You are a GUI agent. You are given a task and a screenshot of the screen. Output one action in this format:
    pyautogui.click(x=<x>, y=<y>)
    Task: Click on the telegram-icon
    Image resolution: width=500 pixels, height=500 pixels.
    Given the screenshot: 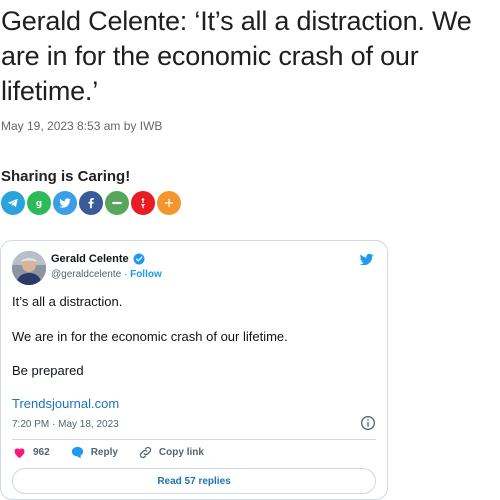 What is the action you would take?
    pyautogui.click(x=12, y=203)
    